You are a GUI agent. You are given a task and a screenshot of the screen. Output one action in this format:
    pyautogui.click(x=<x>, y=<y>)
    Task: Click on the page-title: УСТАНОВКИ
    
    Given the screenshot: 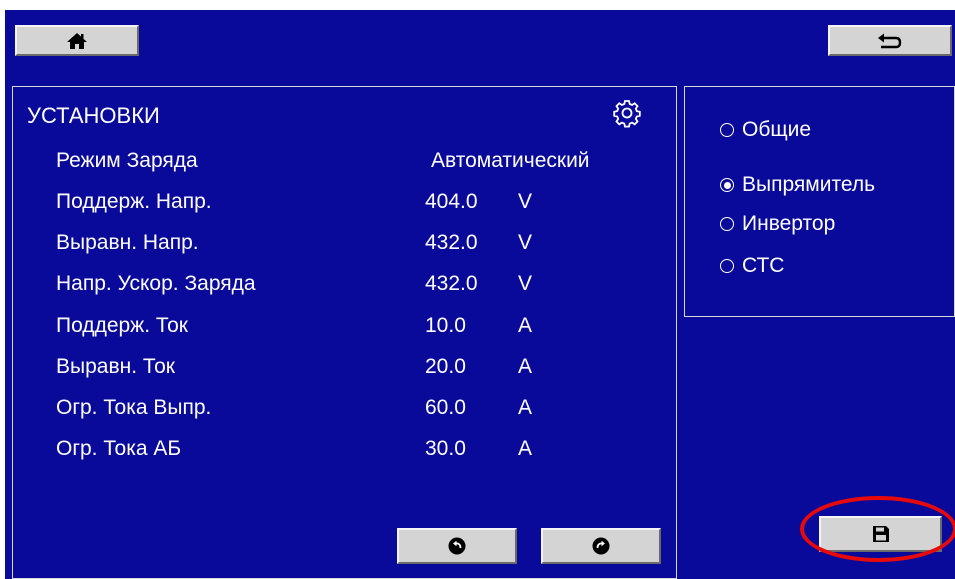 What is the action you would take?
    pyautogui.click(x=93, y=115)
    